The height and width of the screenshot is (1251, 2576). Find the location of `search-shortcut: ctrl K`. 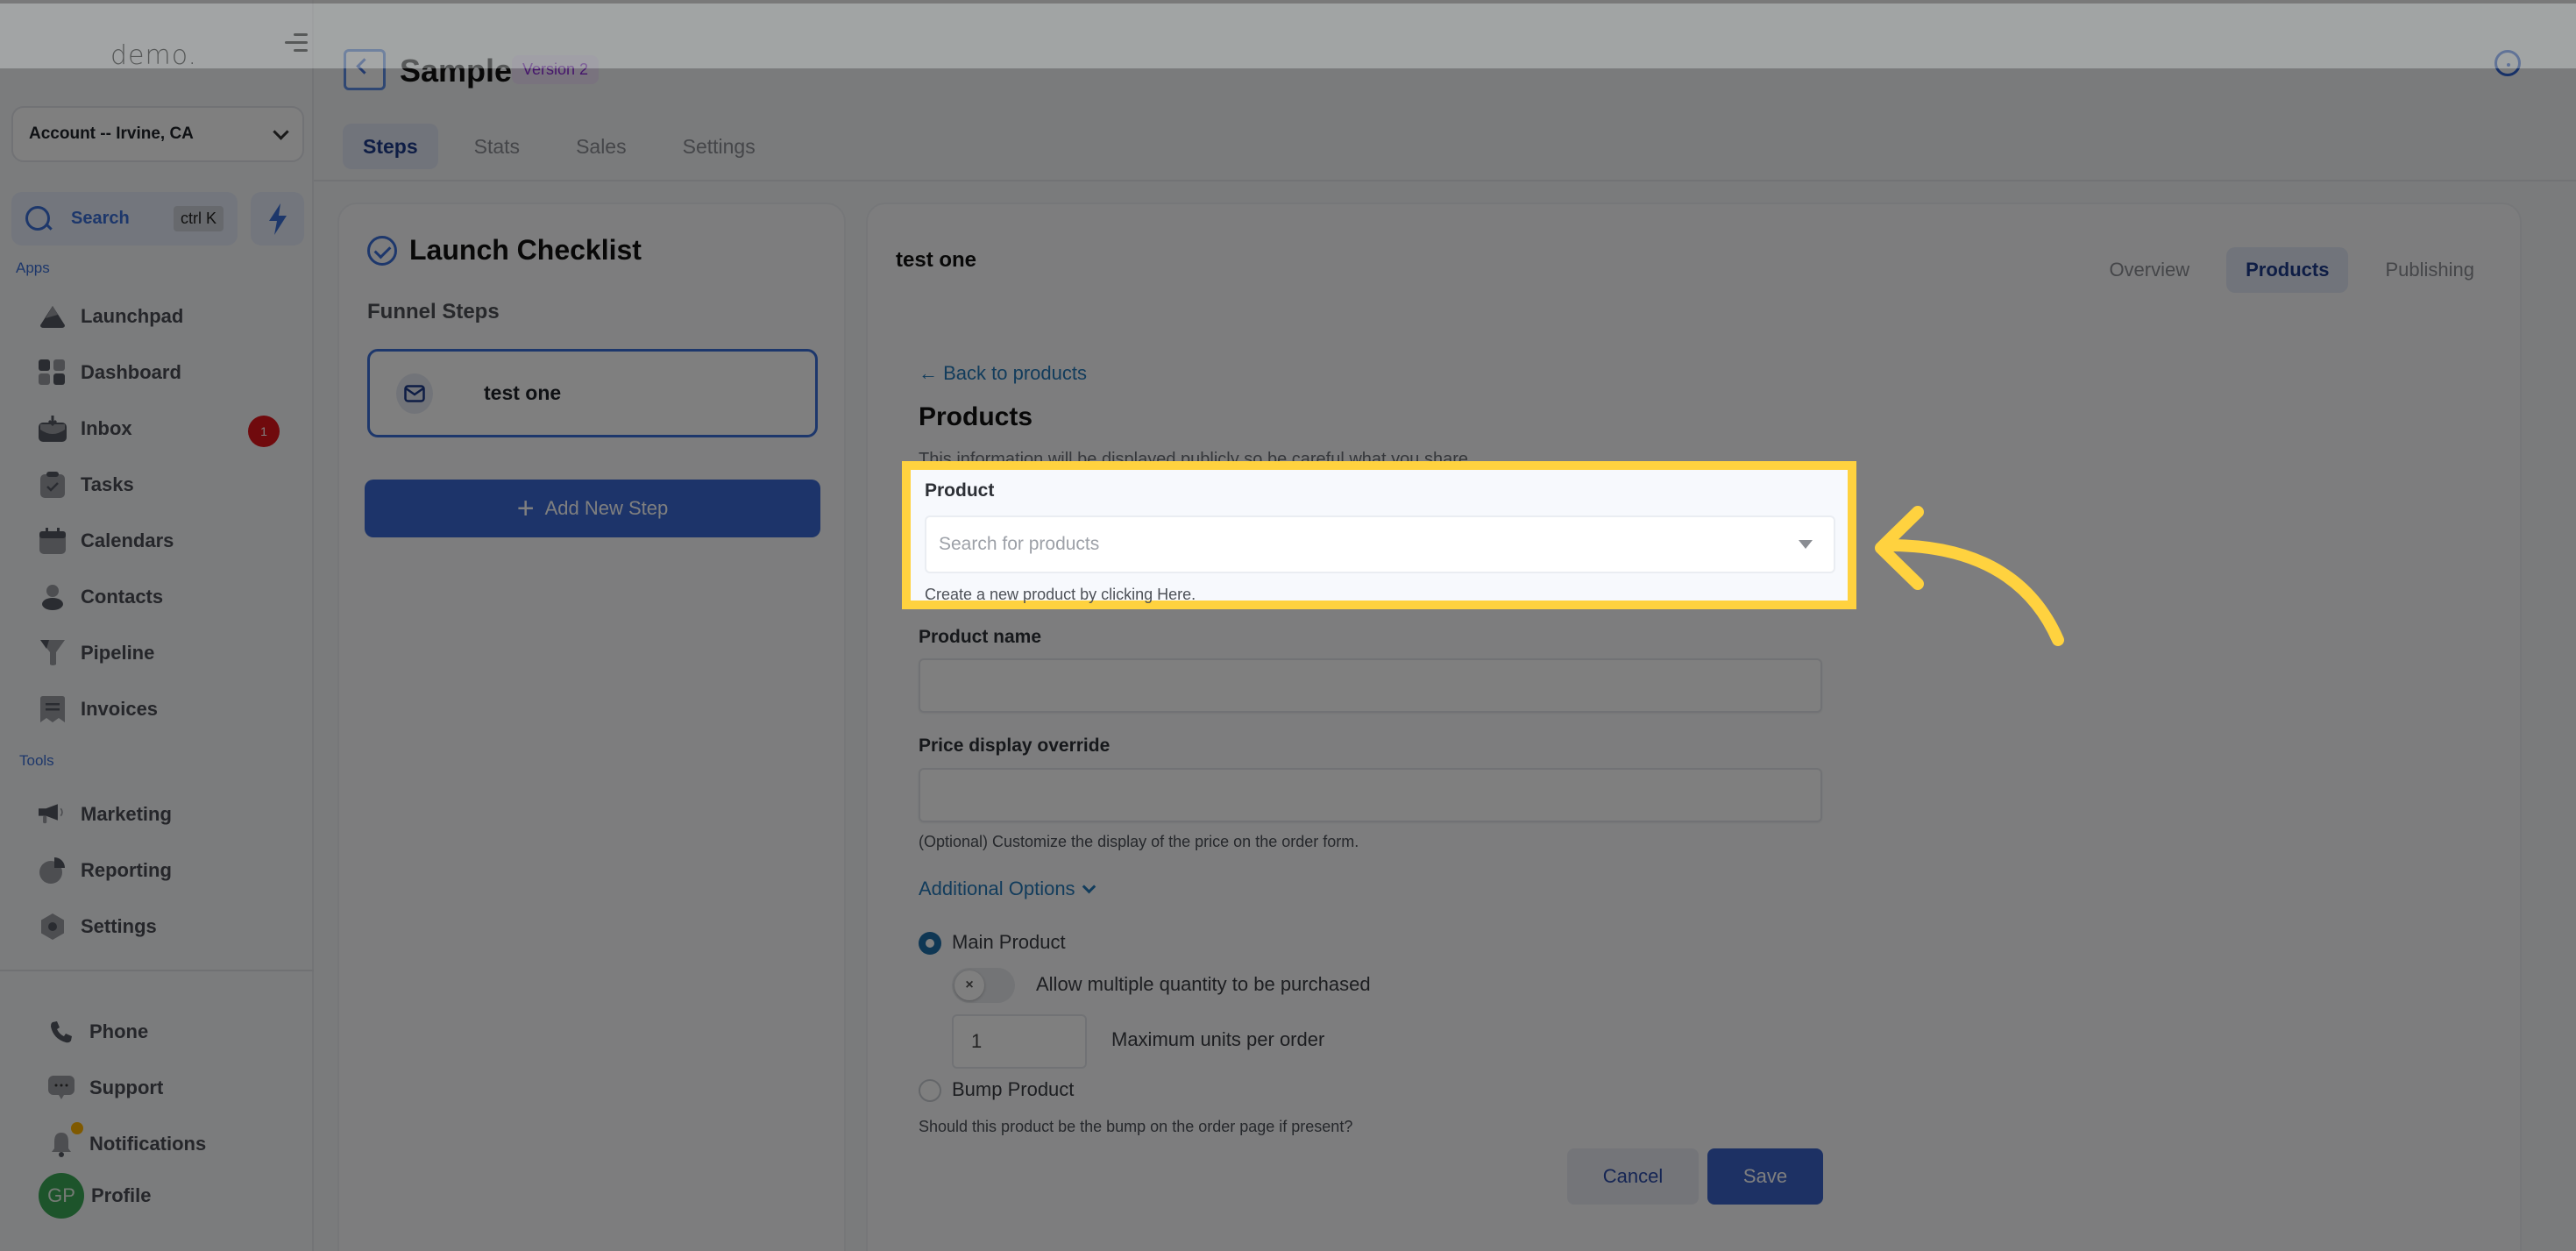

search-shortcut: ctrl K is located at coordinates (198, 218).